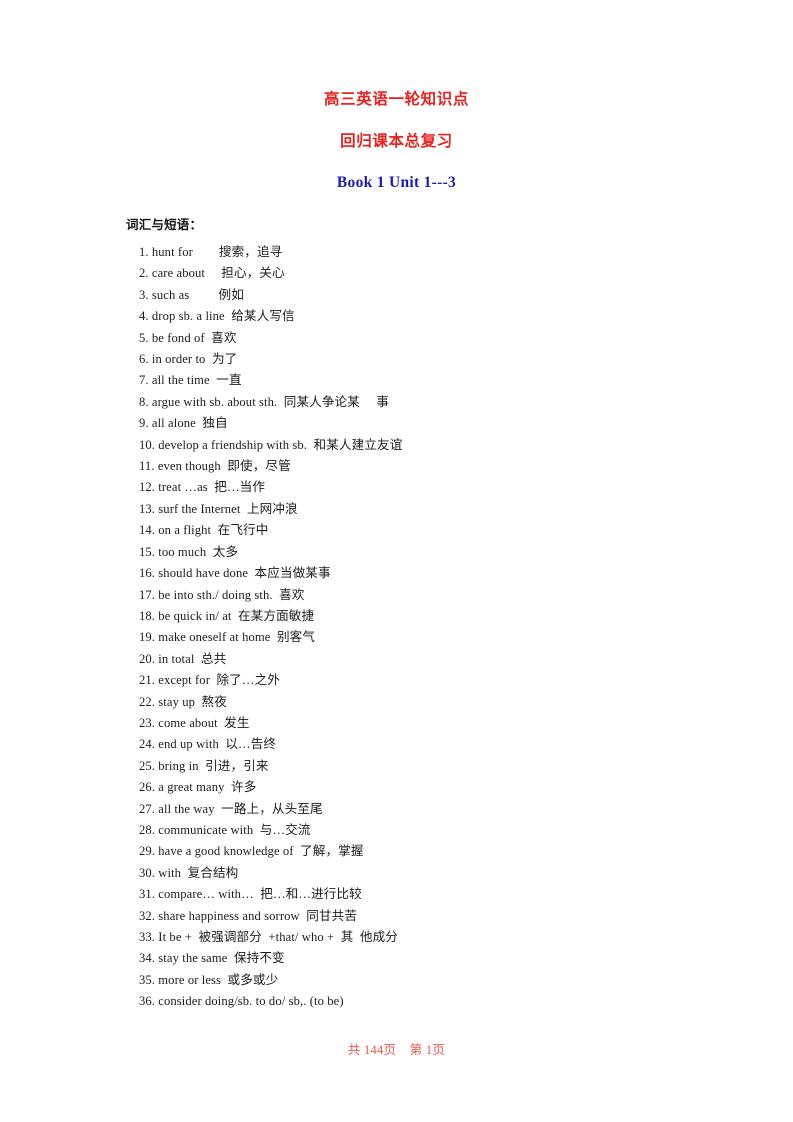  What do you see at coordinates (188, 359) in the screenshot?
I see `vocabulary-item: 6. in order to 为了` at bounding box center [188, 359].